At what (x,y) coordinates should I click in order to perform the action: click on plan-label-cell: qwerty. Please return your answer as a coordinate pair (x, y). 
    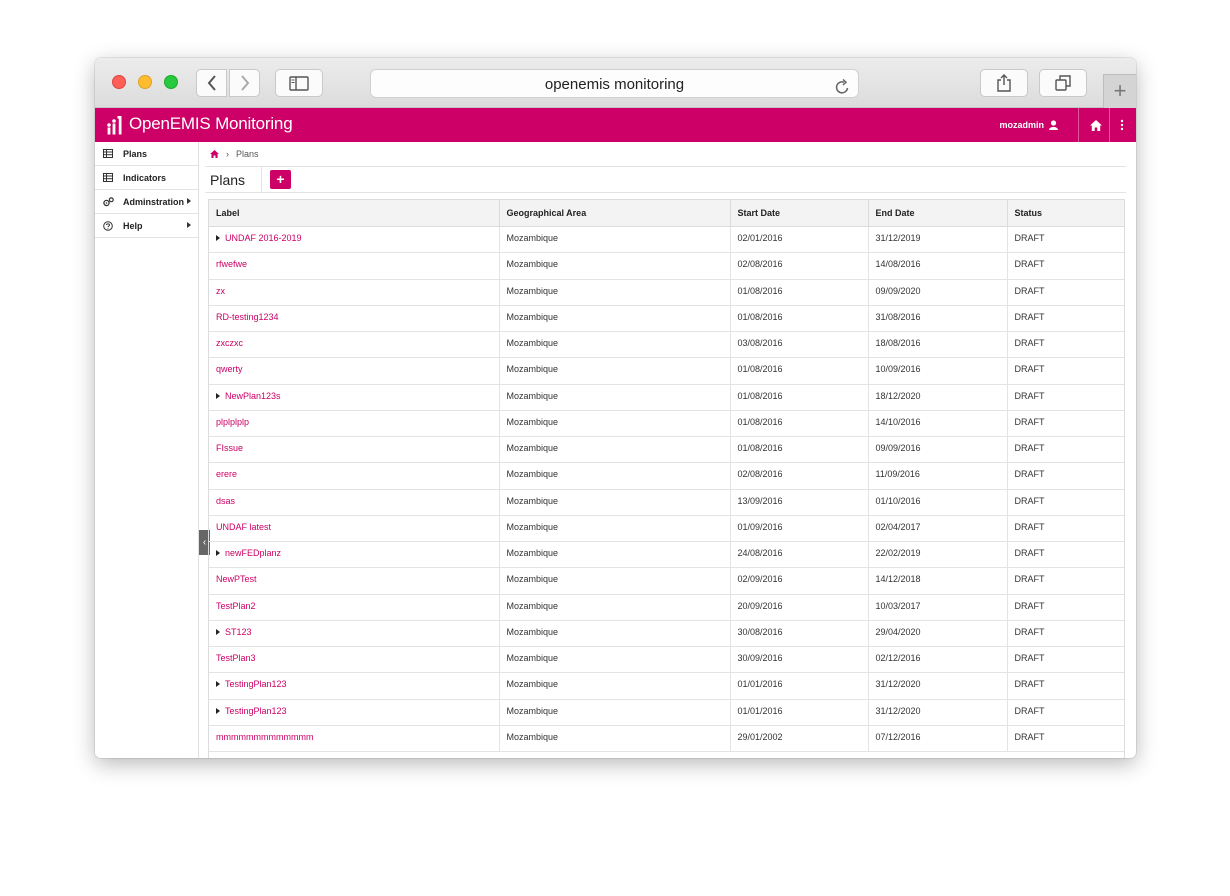
    Looking at the image, I should click on (354, 371).